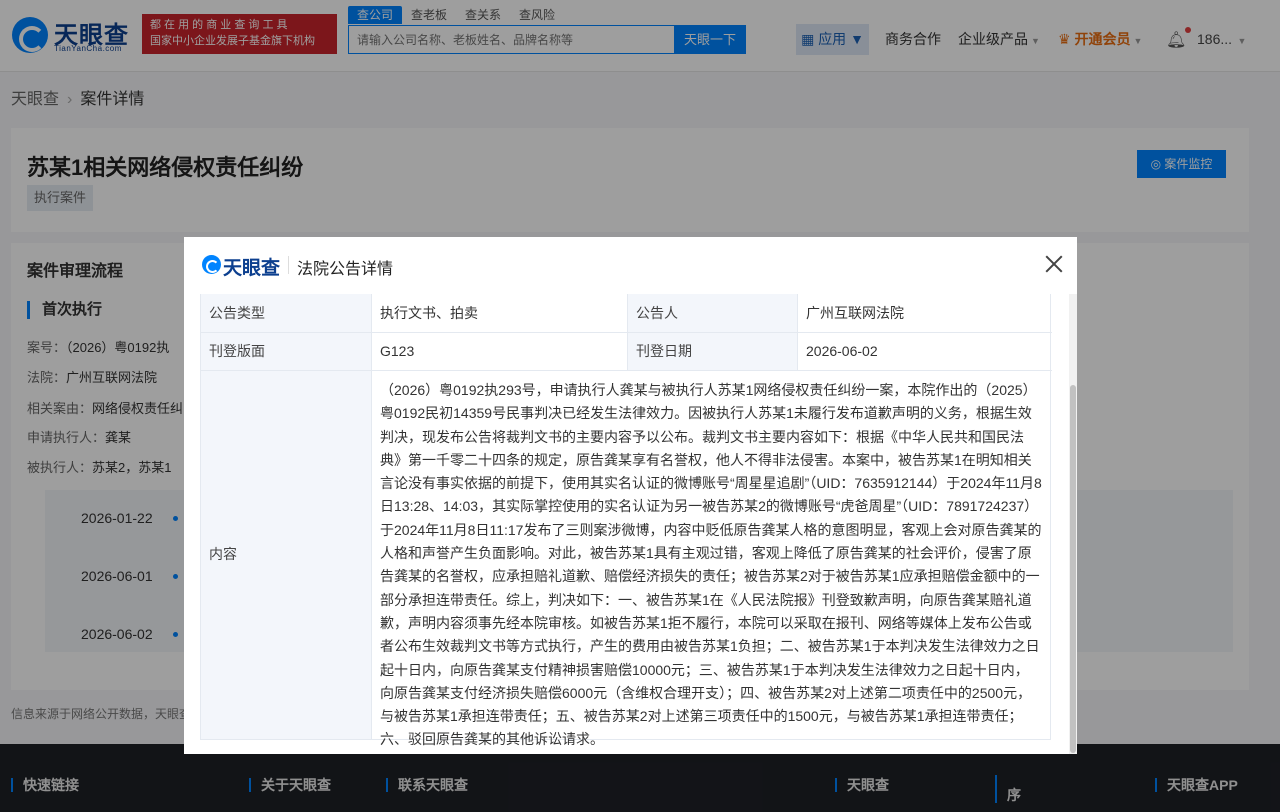 Image resolution: width=1280 pixels, height=812 pixels. I want to click on modal-logo: 天眼查, so click(242, 266).